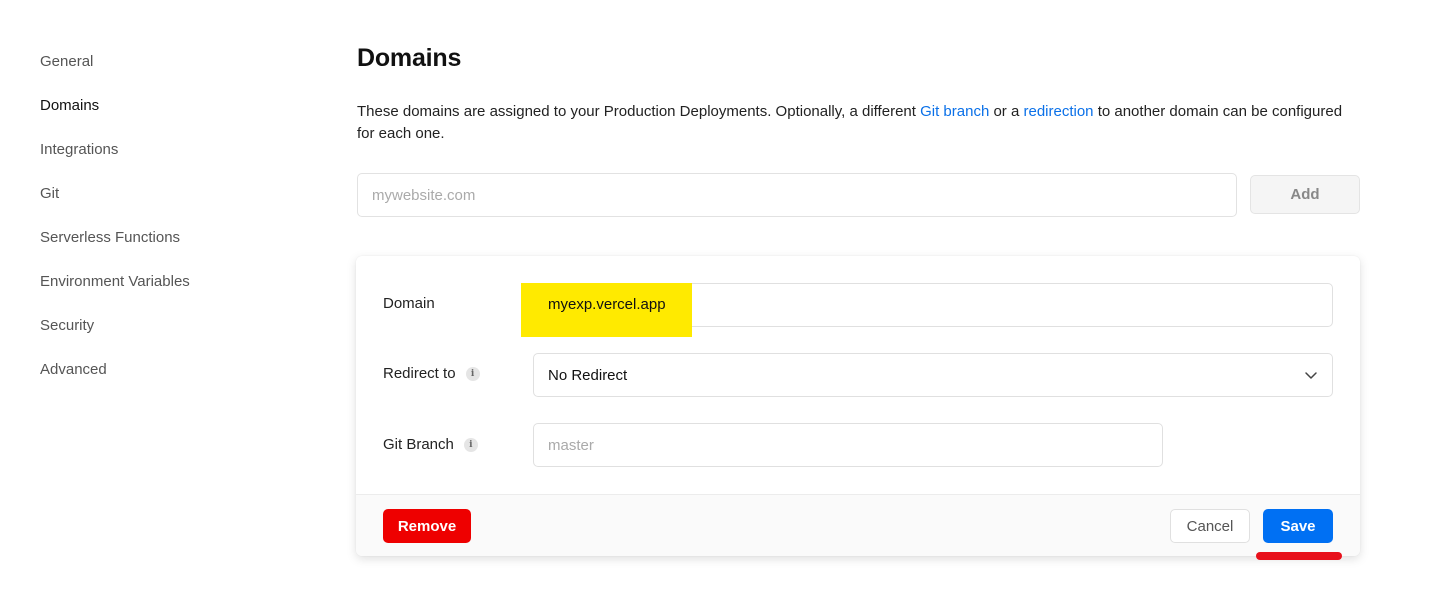 The width and height of the screenshot is (1429, 616). I want to click on sidebar-item-advanced: Advanced, so click(170, 382).